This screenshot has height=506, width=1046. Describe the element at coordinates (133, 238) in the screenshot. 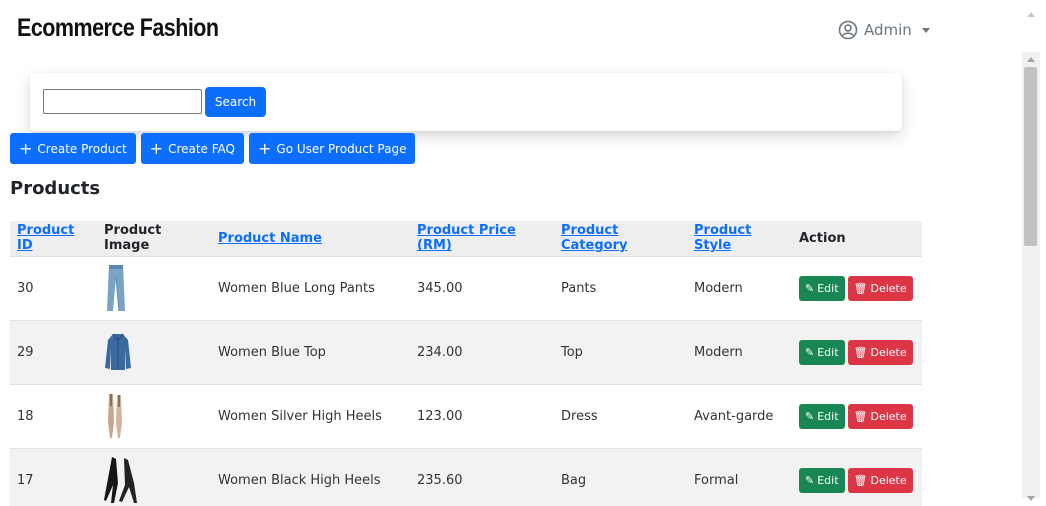

I see `header-product-image: Product Image` at that location.